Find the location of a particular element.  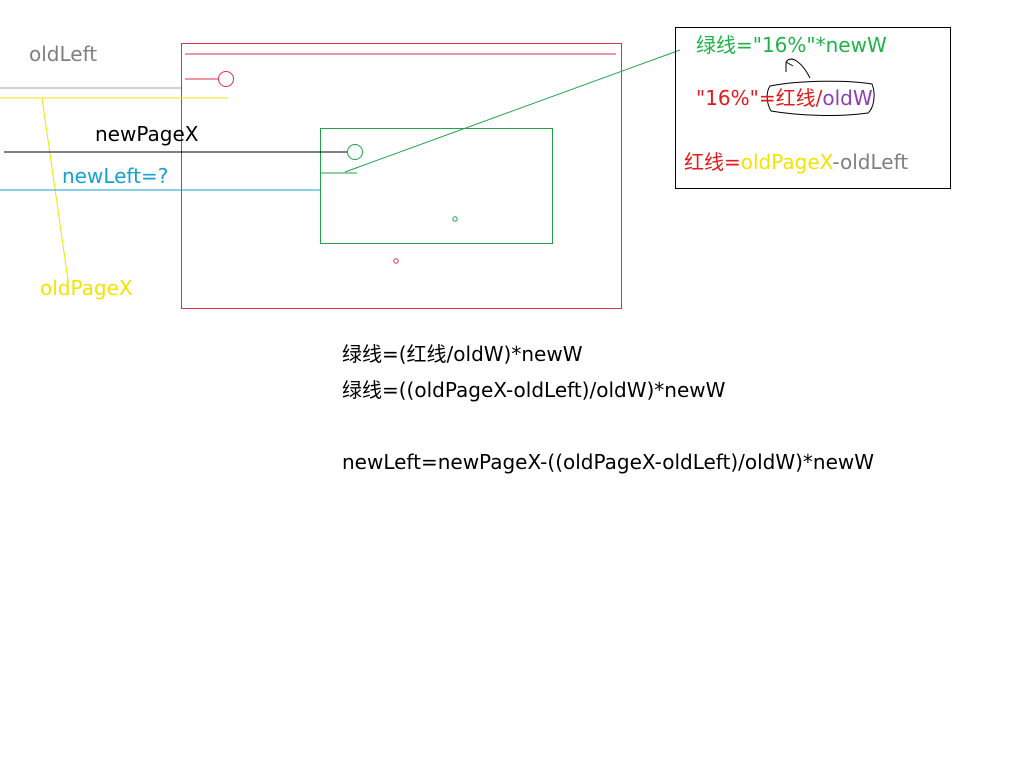

note-line-3: 红线=oldPageX-oldLeft is located at coordinates (796, 162).